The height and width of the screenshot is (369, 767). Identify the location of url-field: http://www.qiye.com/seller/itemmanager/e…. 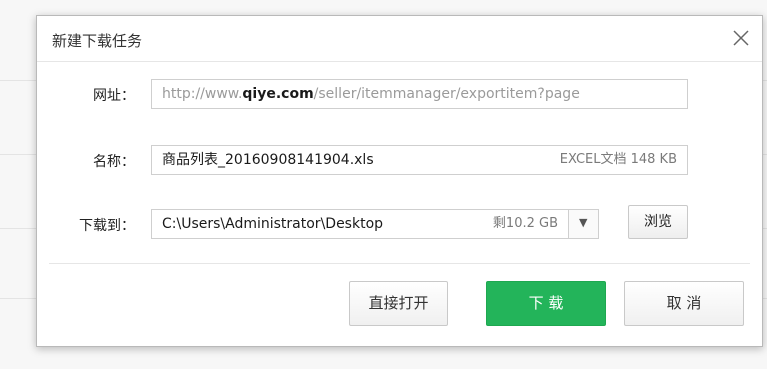
(419, 94).